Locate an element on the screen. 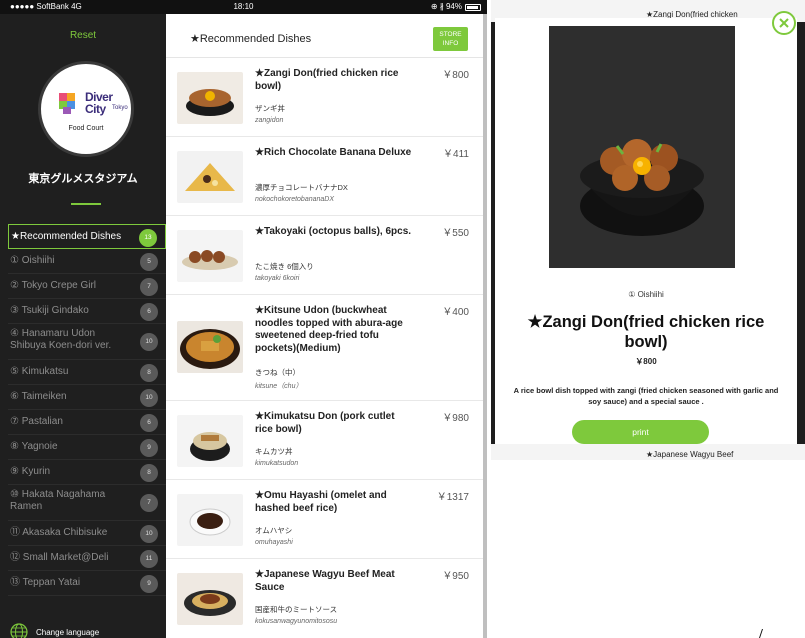 The image size is (805, 638). dish-japanese-name: たこ焼き 6個入り is located at coordinates (284, 266).